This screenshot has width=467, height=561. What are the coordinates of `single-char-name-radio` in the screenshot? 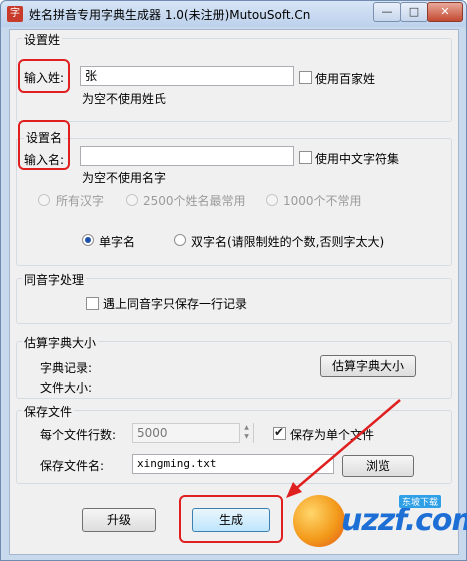 It's located at (88, 240).